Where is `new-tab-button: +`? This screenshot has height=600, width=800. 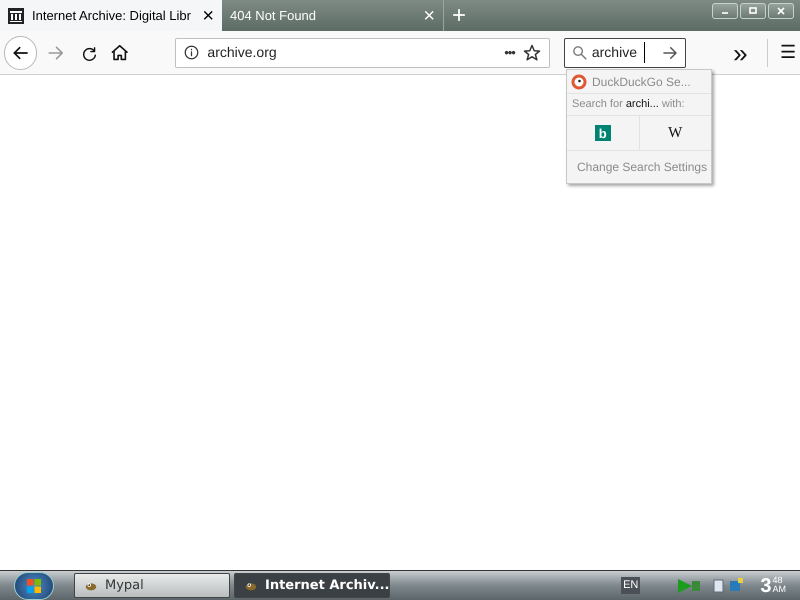
new-tab-button: + is located at coordinates (459, 15).